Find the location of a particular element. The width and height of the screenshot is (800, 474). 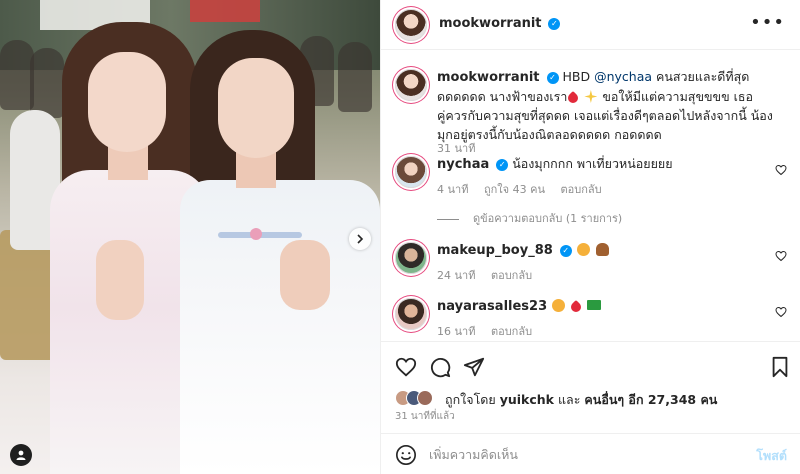

post-header: mookworranit ✓ ••• is located at coordinates (590, 25).